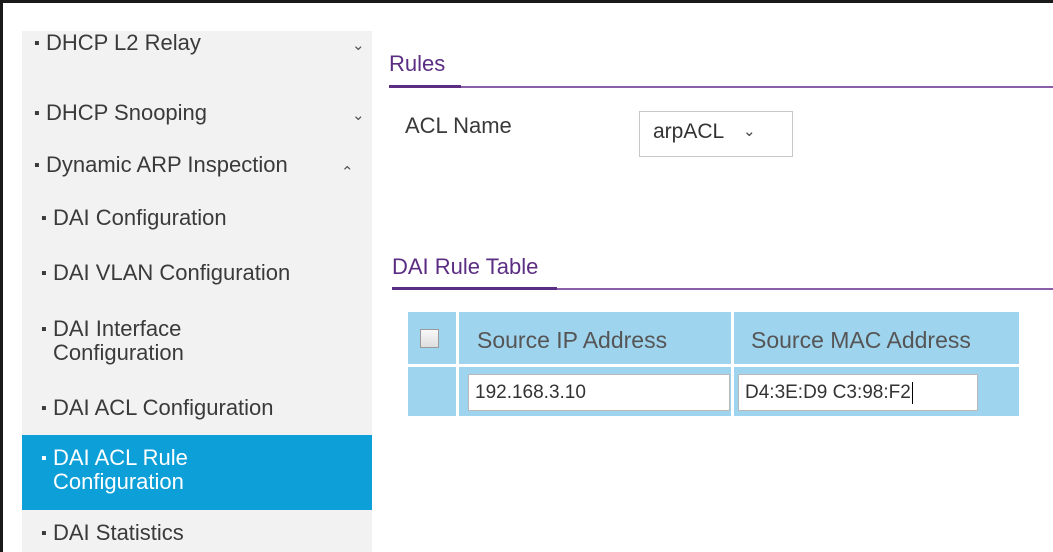  I want to click on acl-name-label: ACL Name, so click(458, 125).